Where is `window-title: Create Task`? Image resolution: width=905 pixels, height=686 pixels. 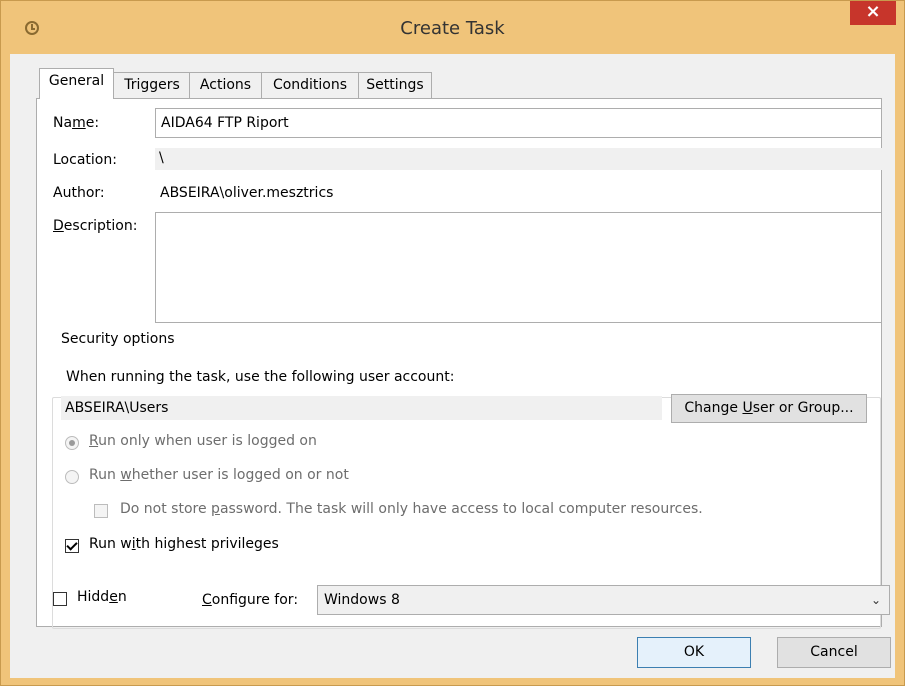
window-title: Create Task is located at coordinates (452, 28).